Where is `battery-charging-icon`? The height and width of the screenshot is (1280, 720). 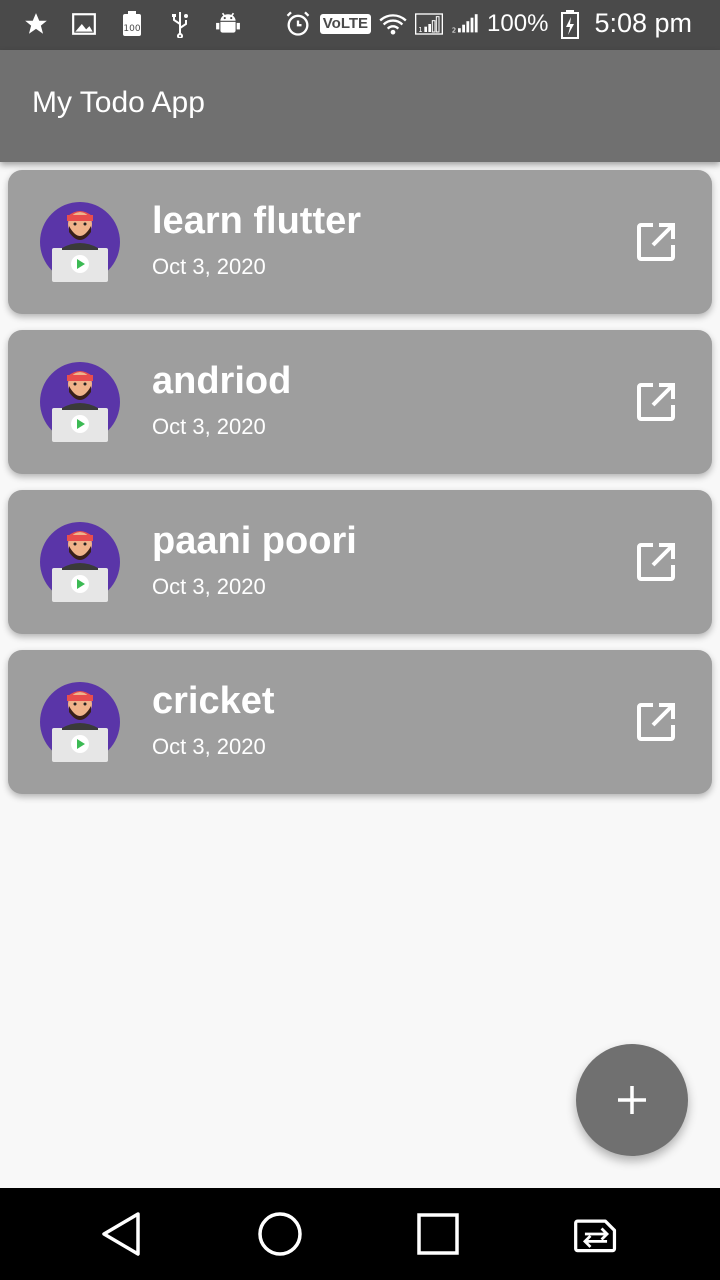 battery-charging-icon is located at coordinates (570, 24).